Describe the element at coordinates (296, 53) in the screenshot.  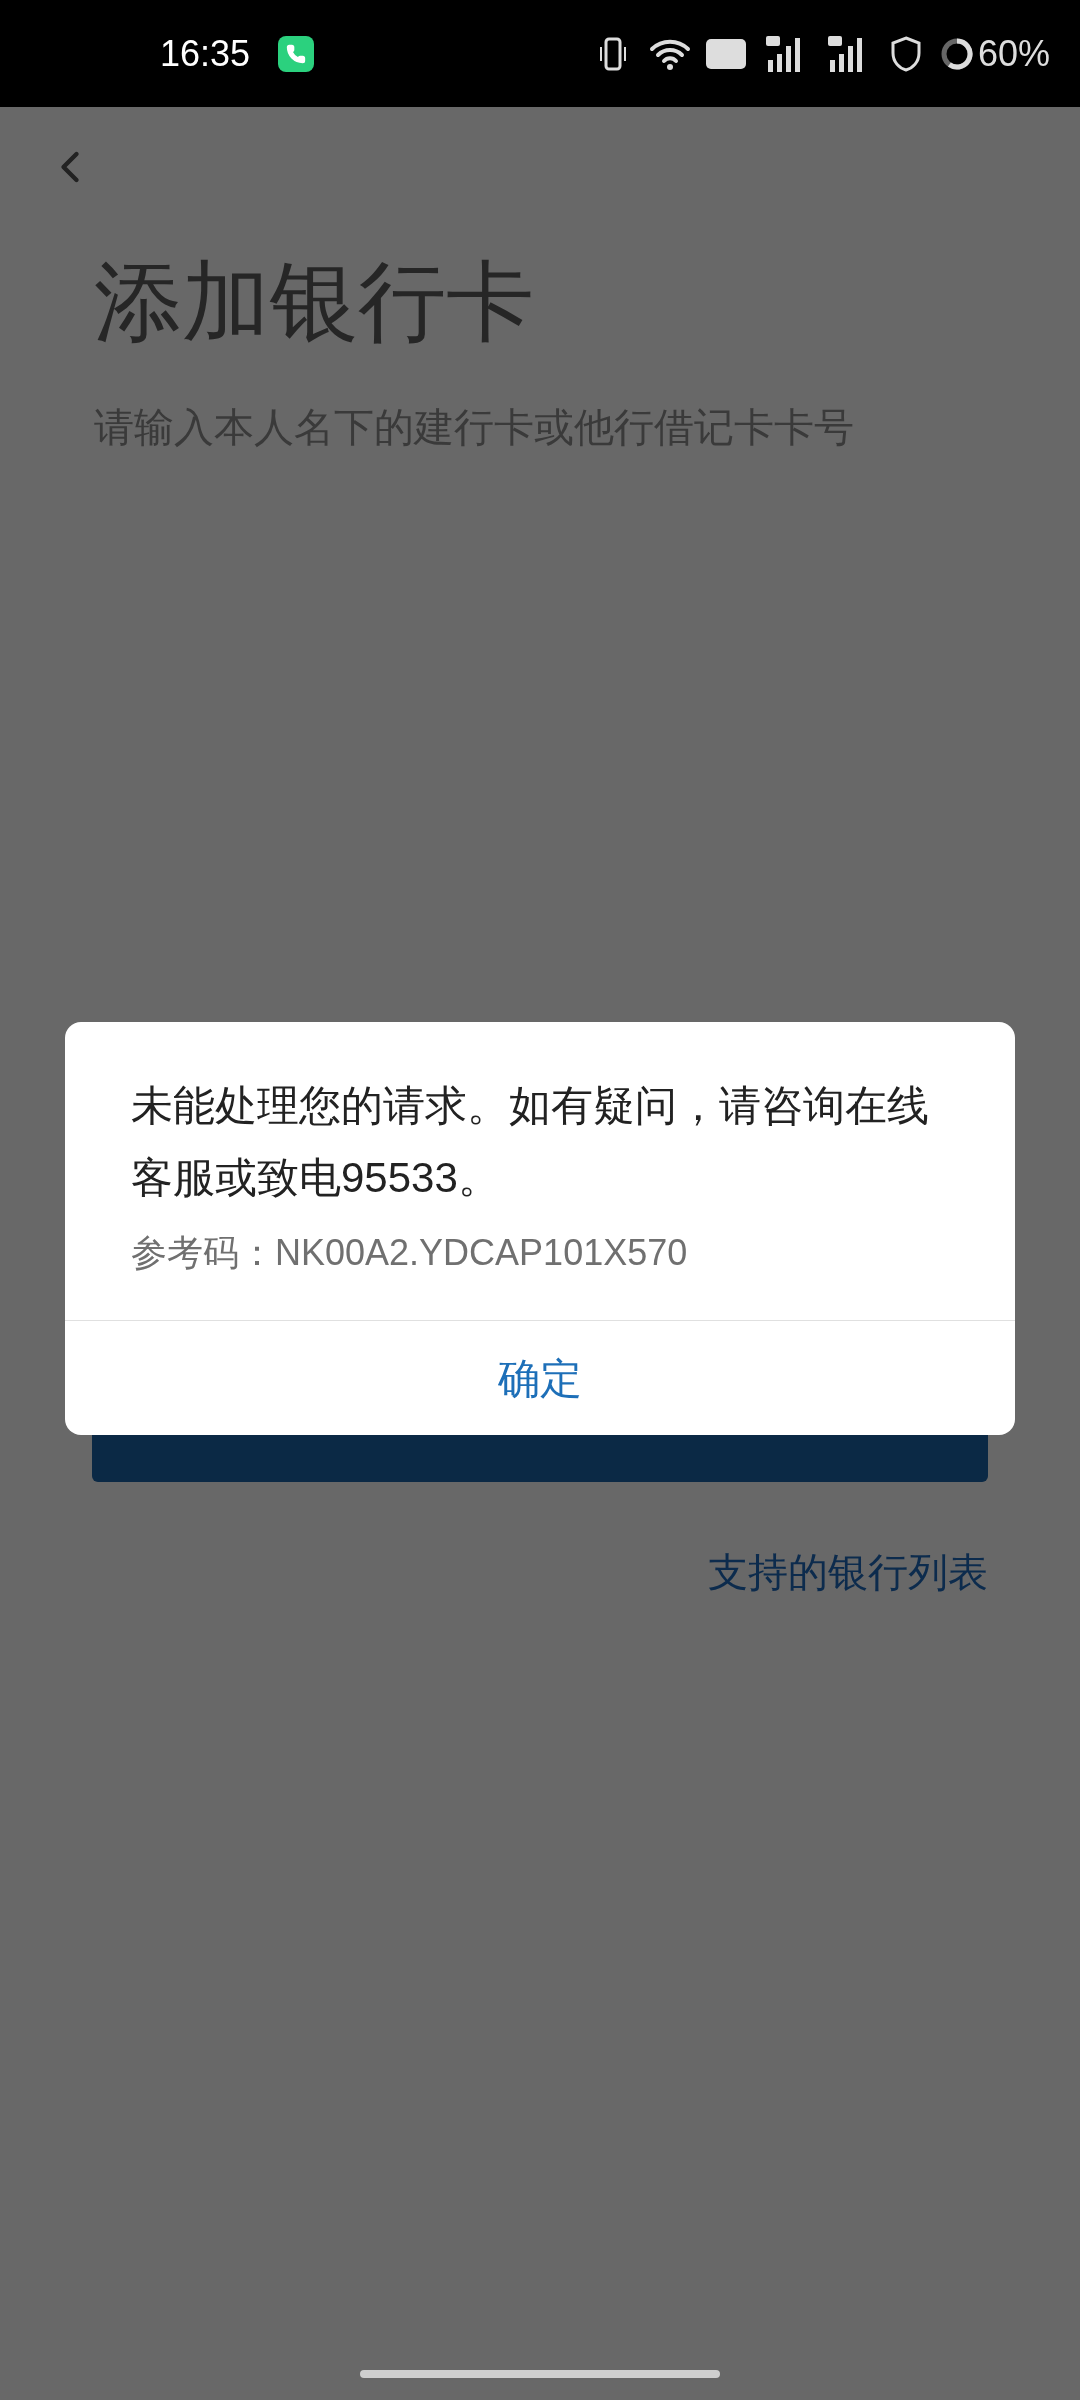
I see `call-icon` at that location.